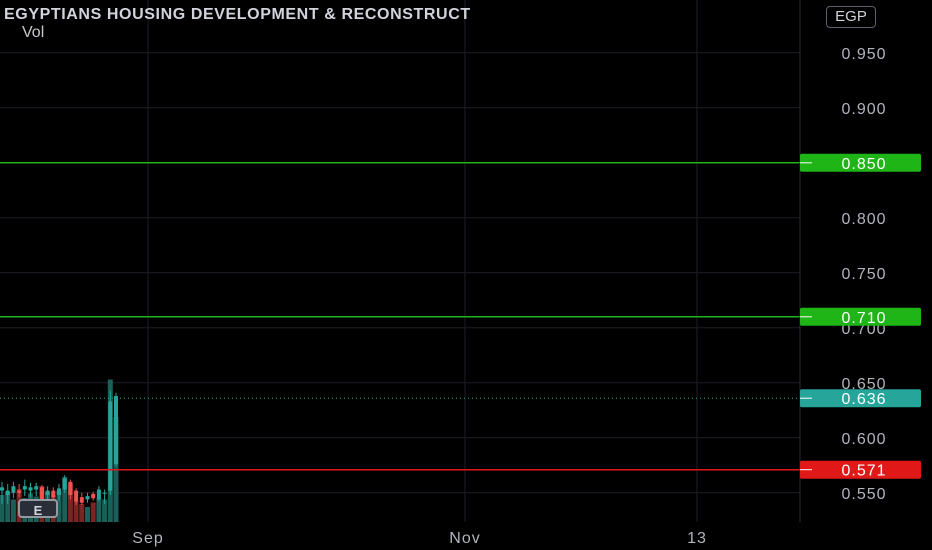 This screenshot has height=550, width=932. What do you see at coordinates (863, 439) in the screenshot?
I see `price-tick-label: 0.600` at bounding box center [863, 439].